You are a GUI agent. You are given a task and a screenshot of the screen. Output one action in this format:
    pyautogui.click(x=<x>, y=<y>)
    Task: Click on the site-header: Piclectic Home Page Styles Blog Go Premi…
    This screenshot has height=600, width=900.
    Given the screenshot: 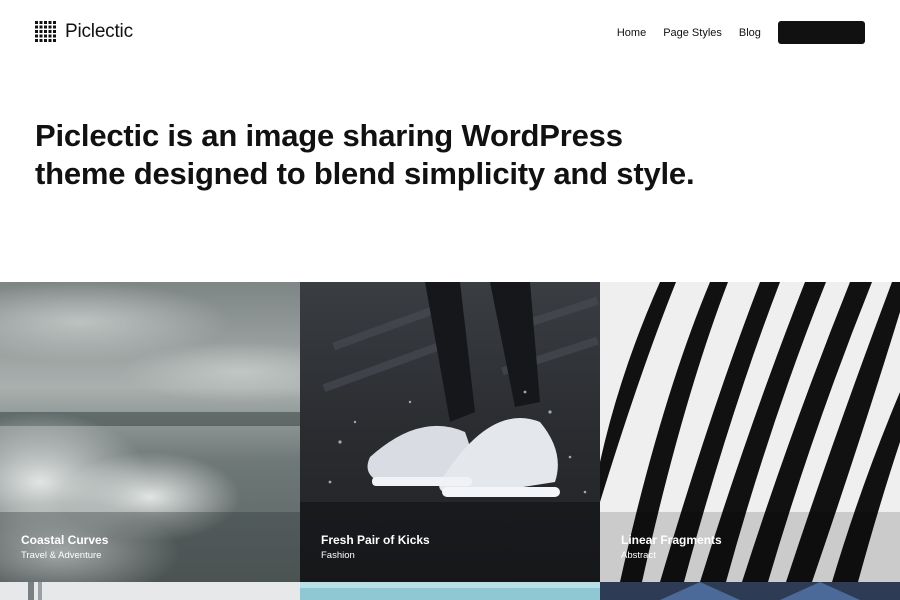 What is the action you would take?
    pyautogui.click(x=450, y=32)
    